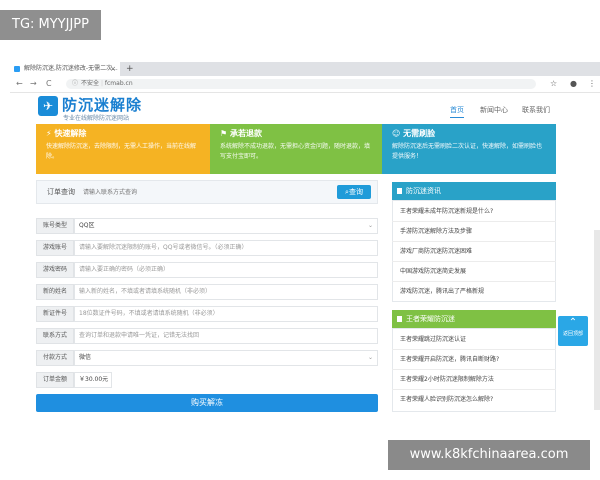  I want to click on feature-no-face: ☺ 无需刷脸 解除防沉迷后无需刷脸二次认证，快速解除，如需刷脸也提供服务！, so click(469, 149).